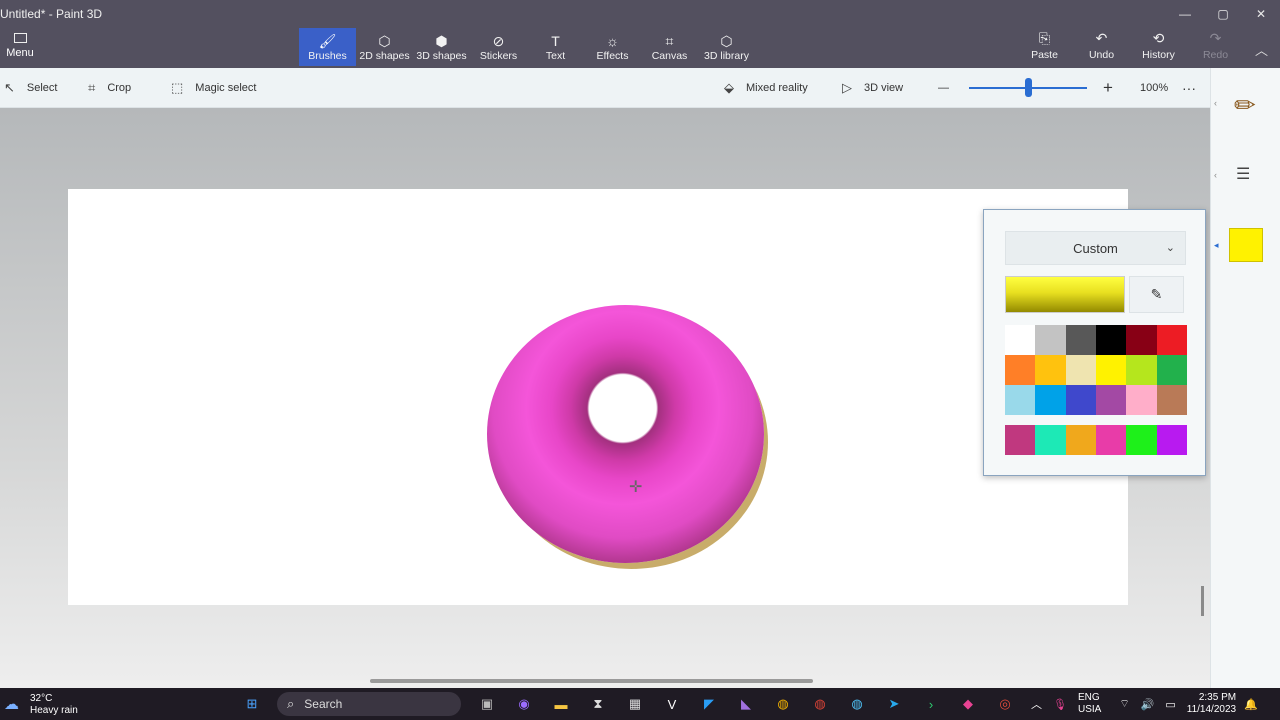  Describe the element at coordinates (1189, 88) in the screenshot. I see `more-options-button: ···` at that location.